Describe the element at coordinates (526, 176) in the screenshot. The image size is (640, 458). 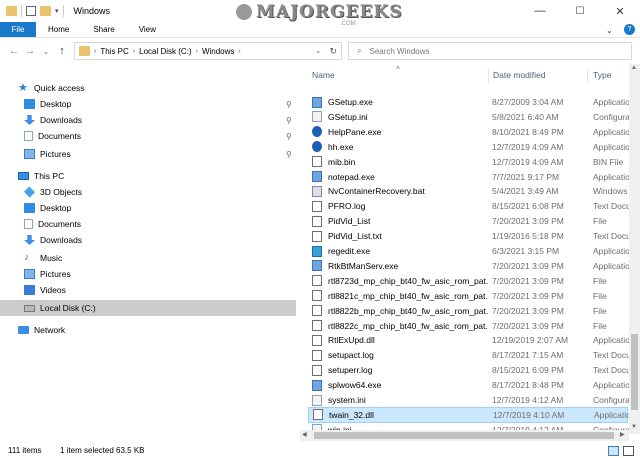
I see `file-date: 7/7/2021 9:17 PM` at that location.